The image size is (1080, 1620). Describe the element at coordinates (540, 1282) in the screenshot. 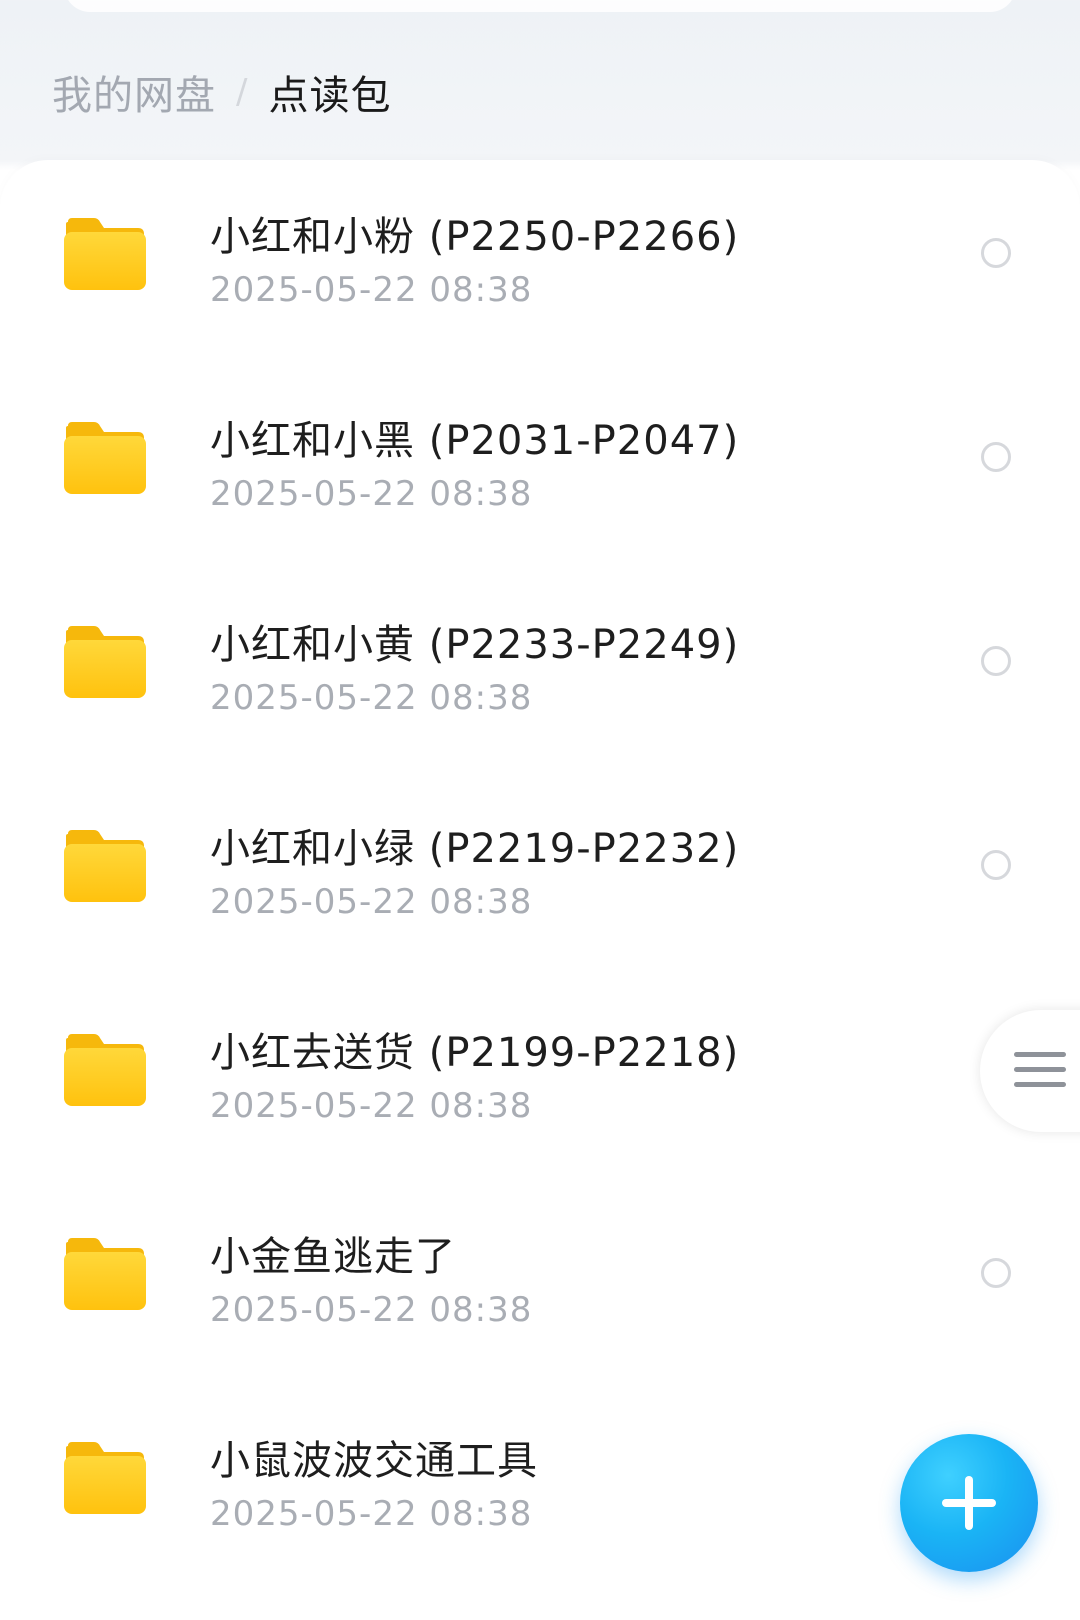

I see `file-row: 小金鱼逃走了 2025-05-22 08:38` at that location.